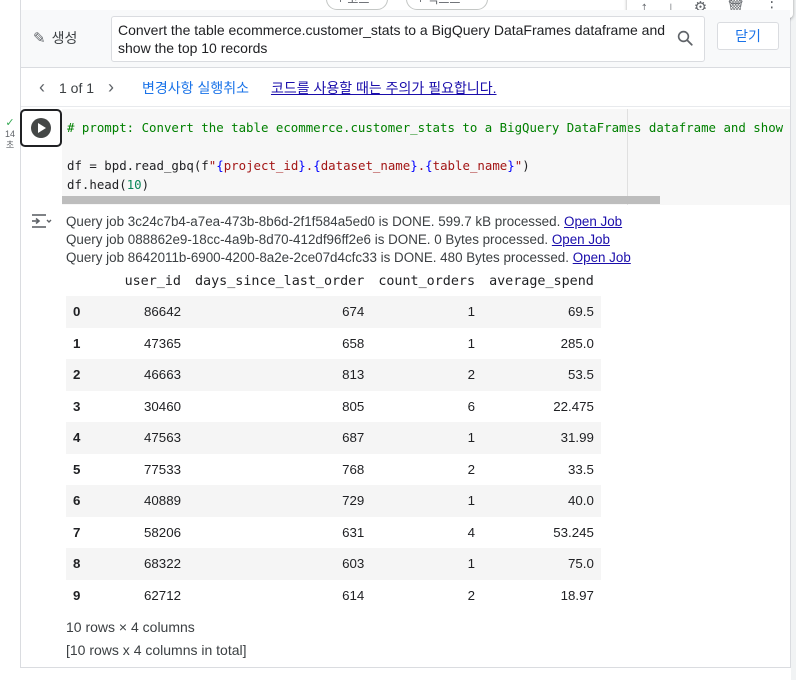 This screenshot has width=796, height=680. What do you see at coordinates (353, 406) in the screenshot?
I see `days-since-last-order-cell: 805` at bounding box center [353, 406].